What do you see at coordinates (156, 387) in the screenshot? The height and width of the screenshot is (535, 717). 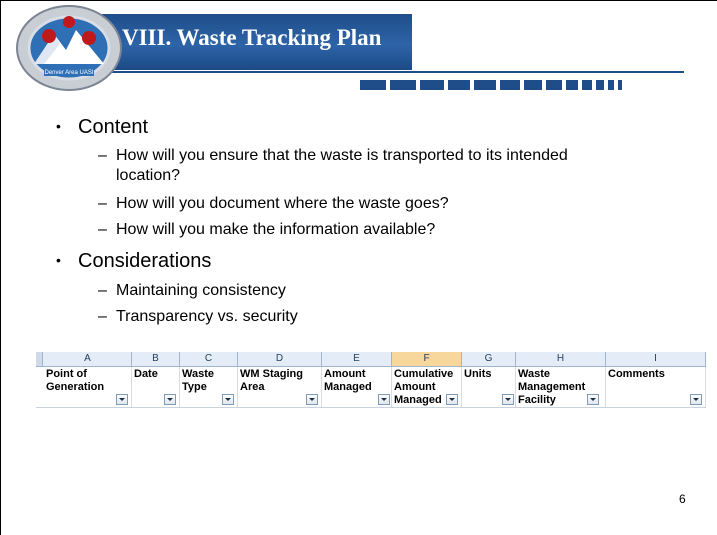 I see `cell-date: Date` at bounding box center [156, 387].